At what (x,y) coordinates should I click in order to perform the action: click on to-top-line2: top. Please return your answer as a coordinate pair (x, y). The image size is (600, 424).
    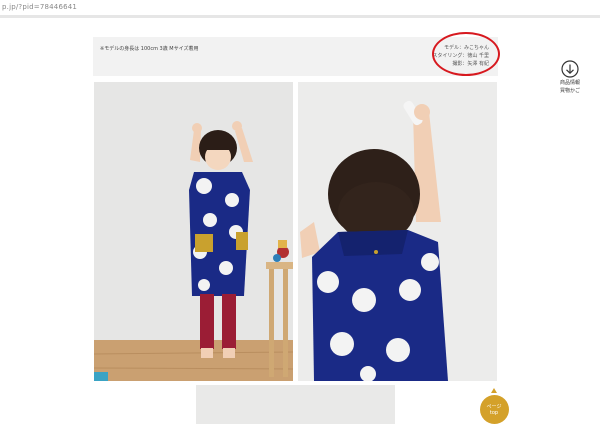
    Looking at the image, I should click on (494, 412).